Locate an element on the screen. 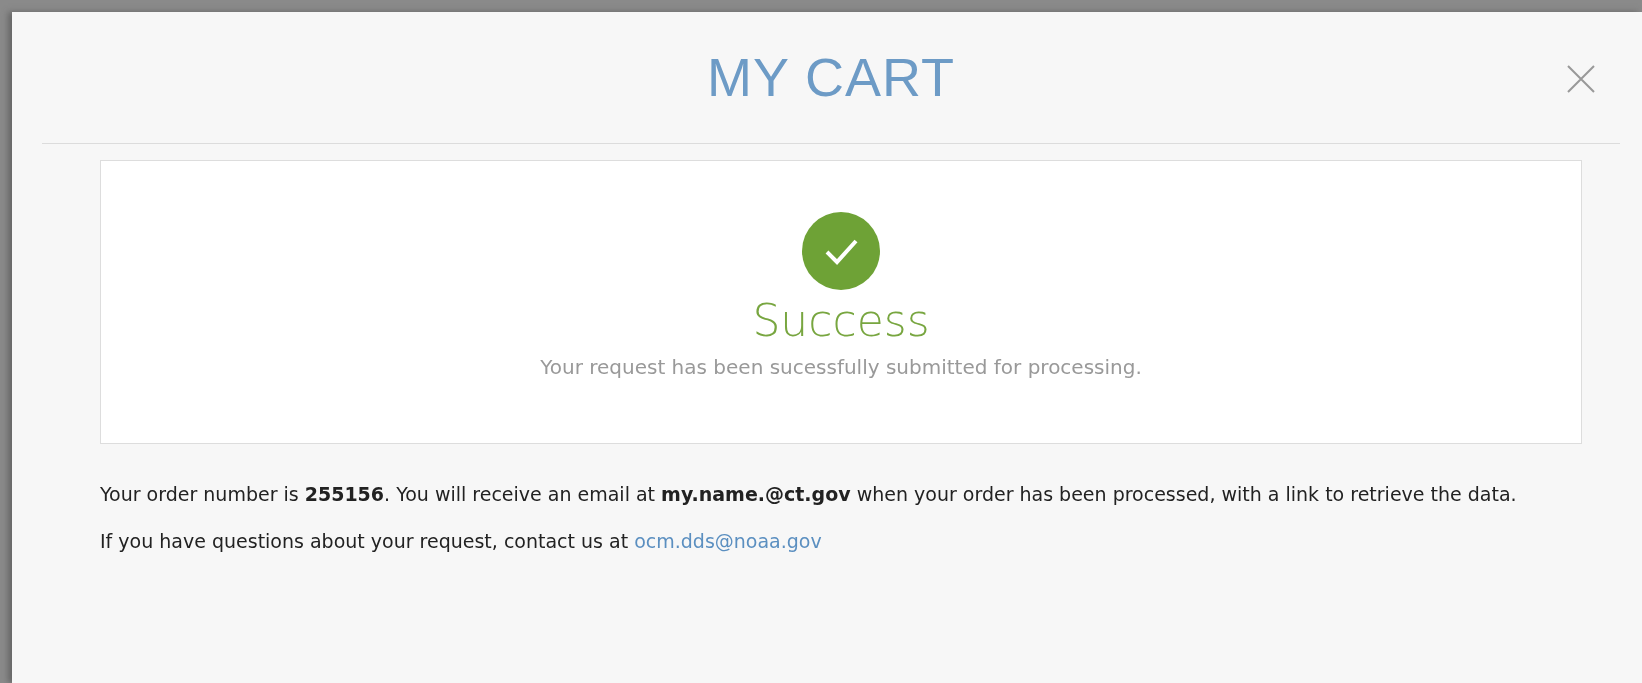 The height and width of the screenshot is (683, 1642). checkmark-icon is located at coordinates (841, 251).